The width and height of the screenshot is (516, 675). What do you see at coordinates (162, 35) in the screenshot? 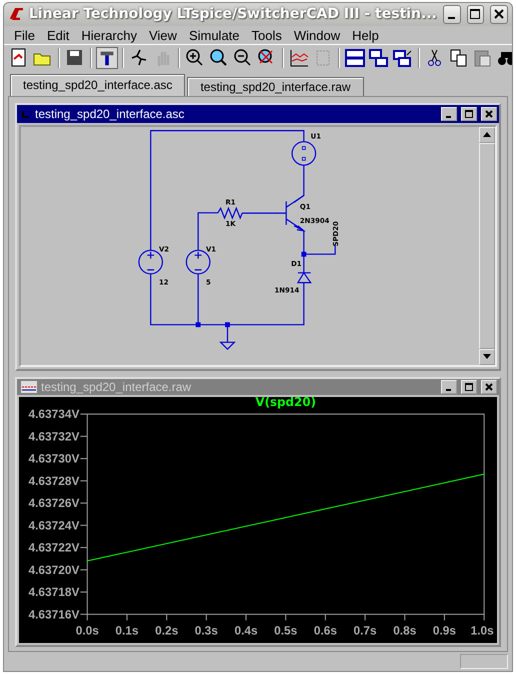
I see `menu-item: View` at bounding box center [162, 35].